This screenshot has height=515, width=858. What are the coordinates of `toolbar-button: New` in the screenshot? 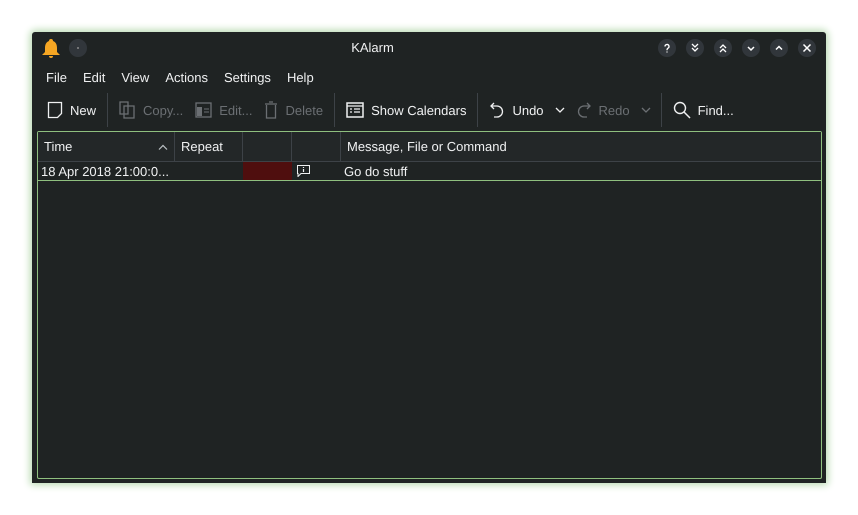 It's located at (72, 110).